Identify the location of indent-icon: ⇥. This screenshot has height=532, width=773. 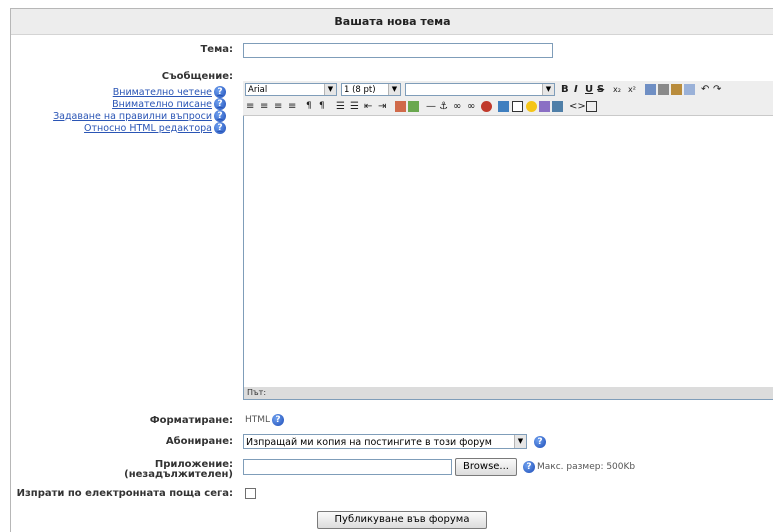
(382, 106).